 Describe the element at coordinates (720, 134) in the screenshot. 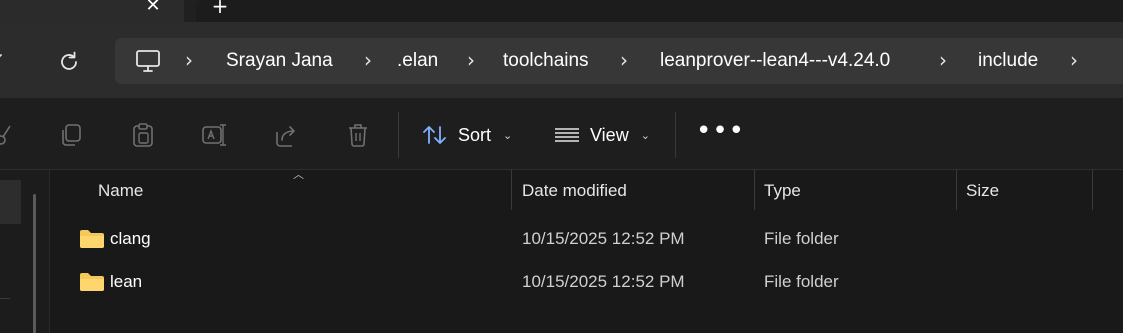

I see `more-options-button: •••` at that location.